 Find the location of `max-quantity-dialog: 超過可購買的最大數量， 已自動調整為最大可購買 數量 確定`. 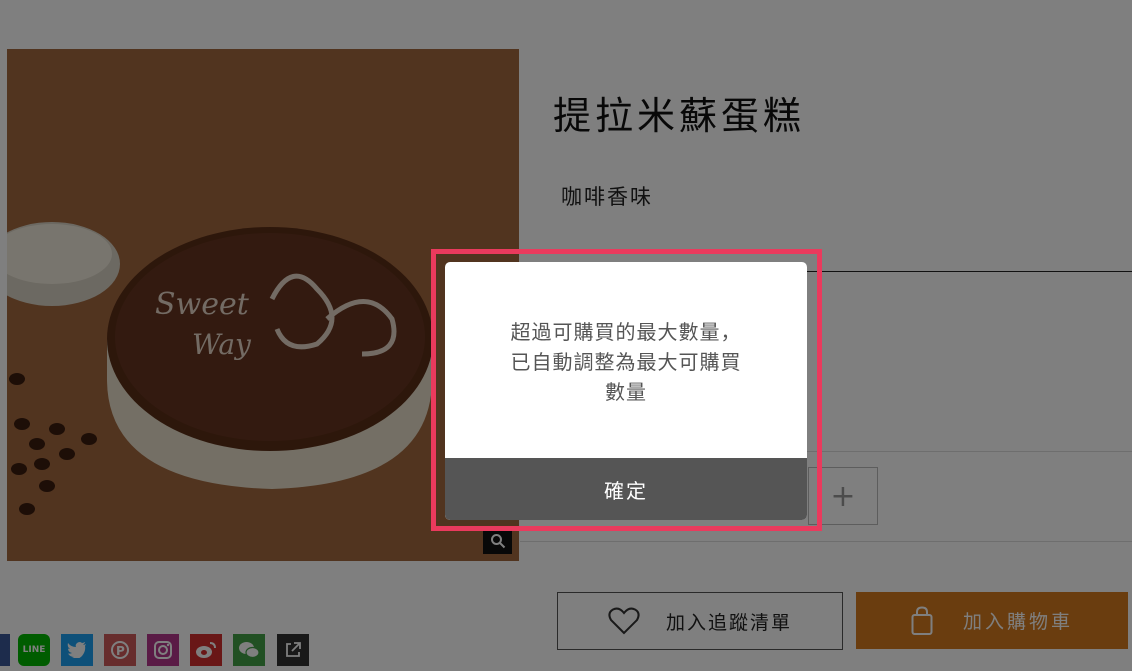

max-quantity-dialog: 超過可購買的最大數量， 已自動調整為最大可購買 數量 確定 is located at coordinates (626, 391).